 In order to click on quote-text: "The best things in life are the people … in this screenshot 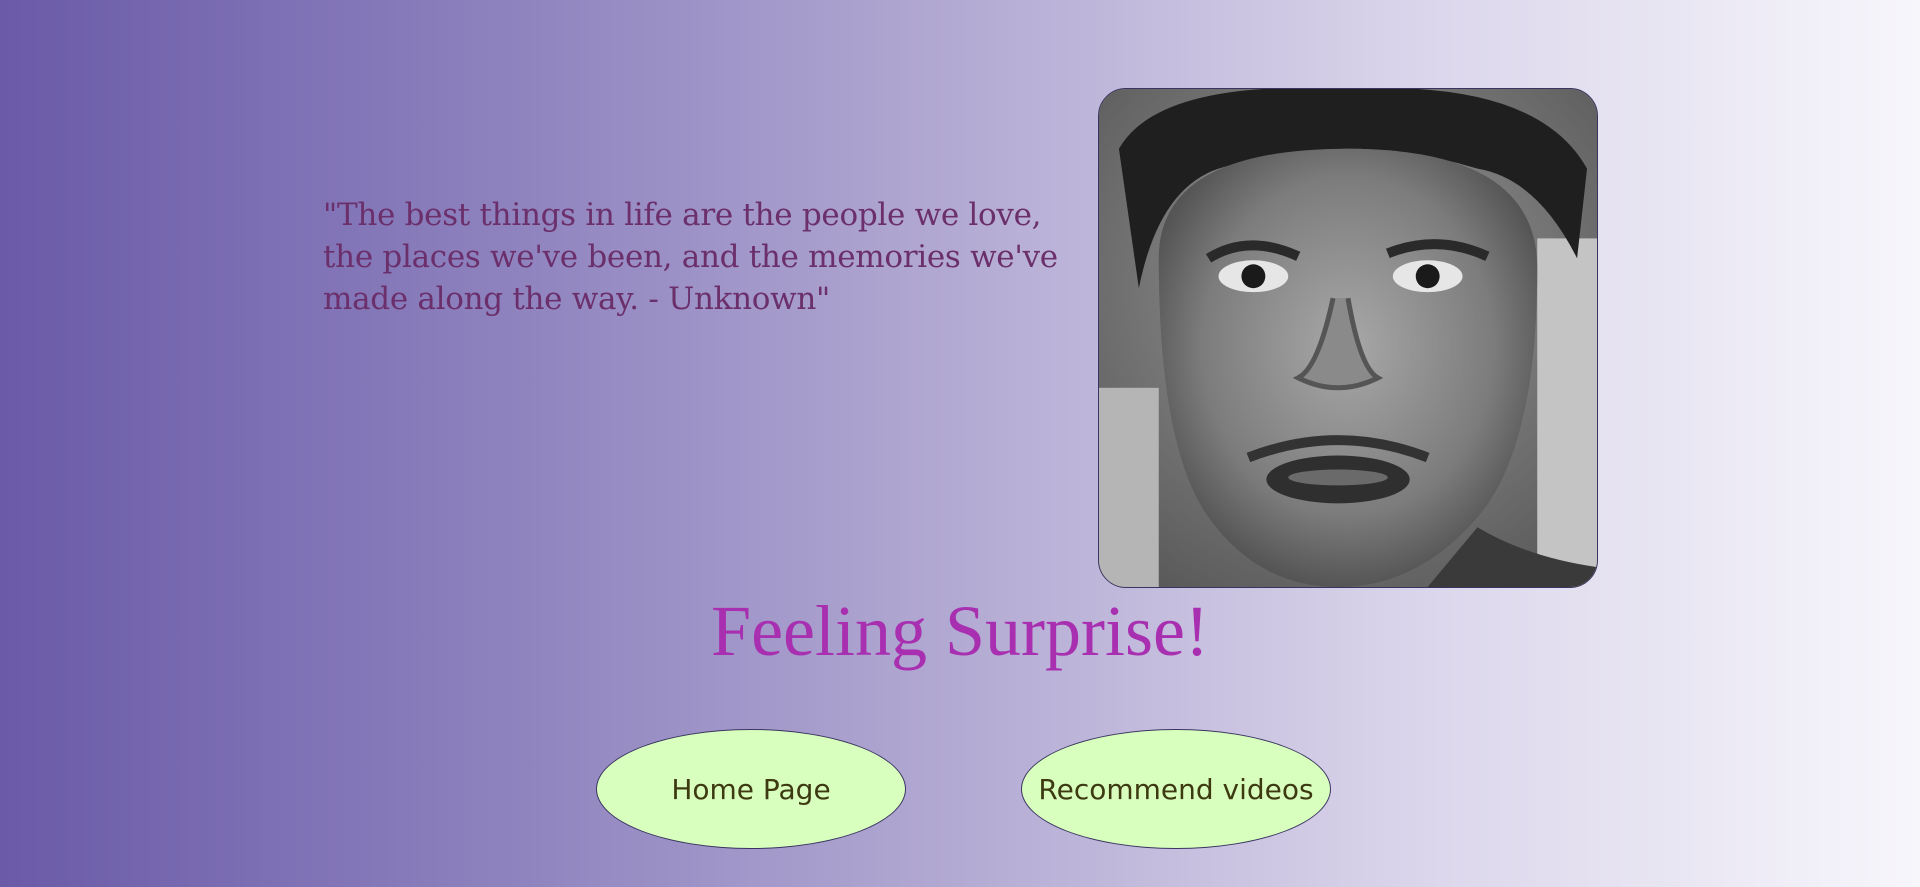, I will do `click(690, 257)`.